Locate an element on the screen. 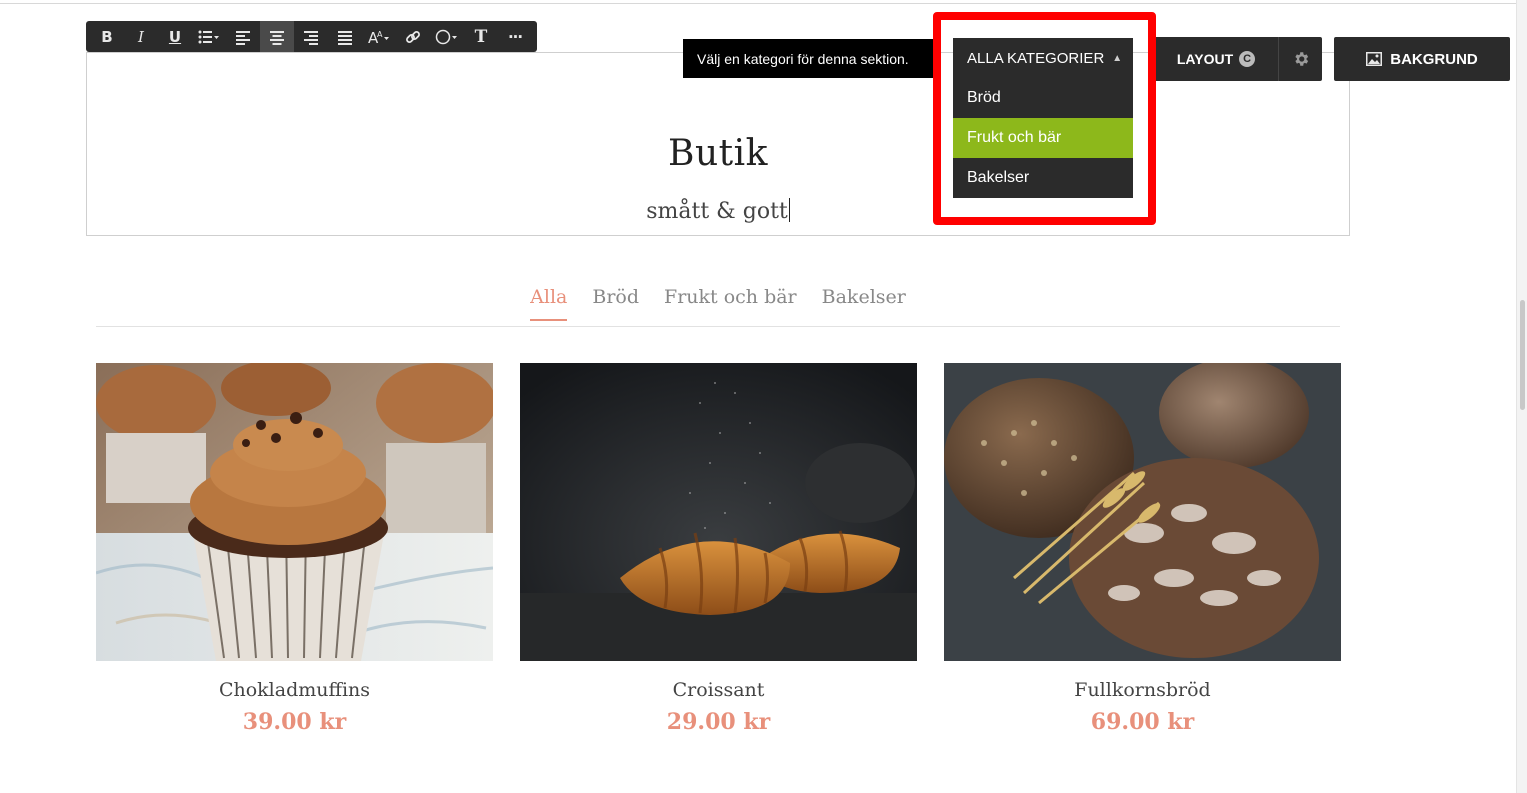 The width and height of the screenshot is (1527, 793). product-card: Croissant 29.00 kr is located at coordinates (718, 549).